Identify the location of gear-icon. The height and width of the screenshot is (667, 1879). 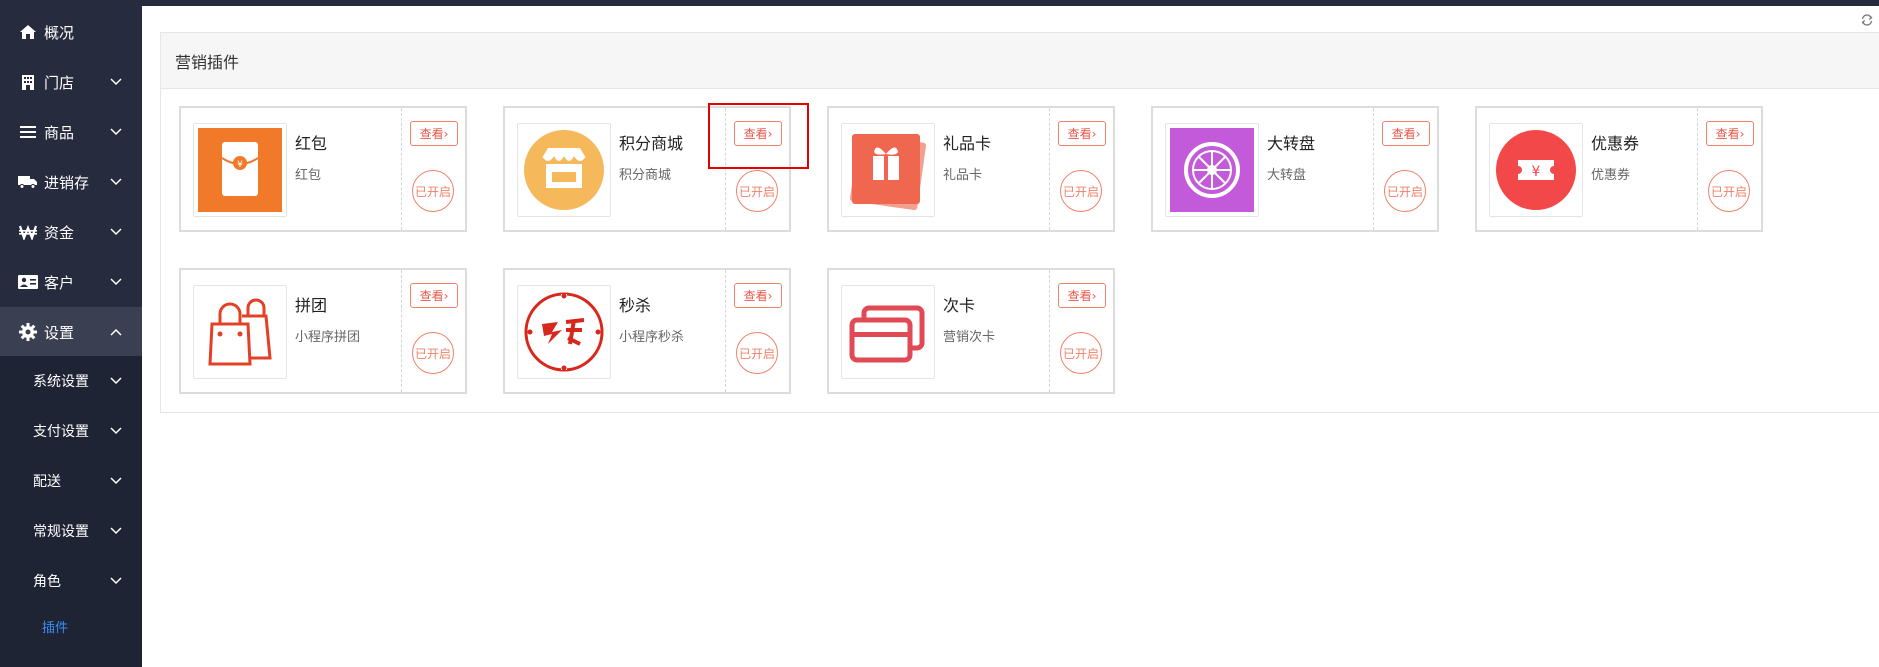
(28, 332).